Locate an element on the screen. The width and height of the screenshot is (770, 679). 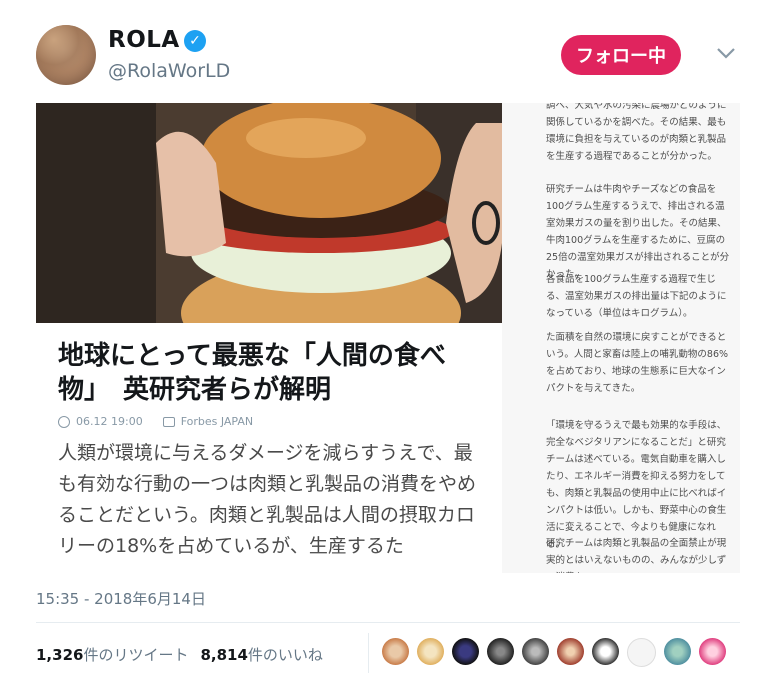
retweet-label: 件のリツイート is located at coordinates (136, 655).